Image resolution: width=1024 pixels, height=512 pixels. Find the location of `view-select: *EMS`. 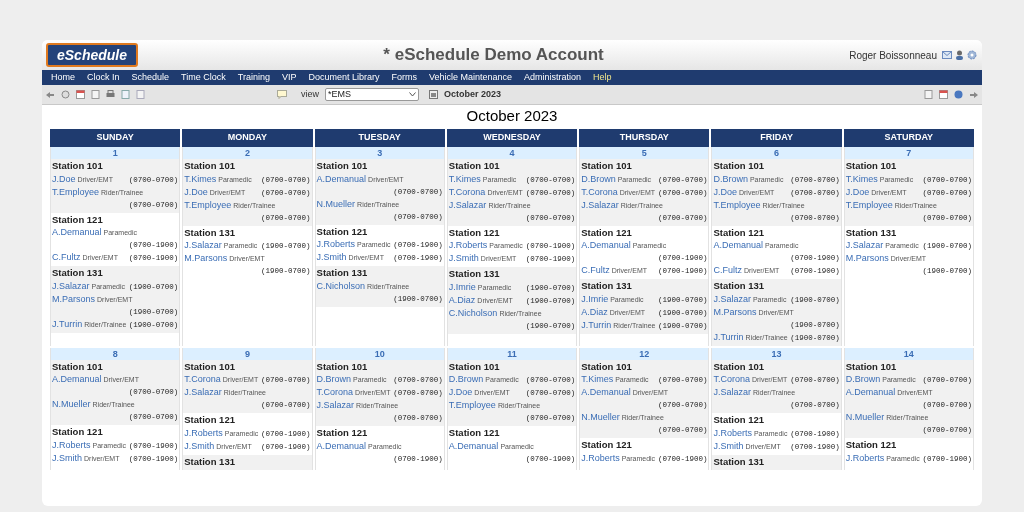

view-select: *EMS is located at coordinates (372, 94).